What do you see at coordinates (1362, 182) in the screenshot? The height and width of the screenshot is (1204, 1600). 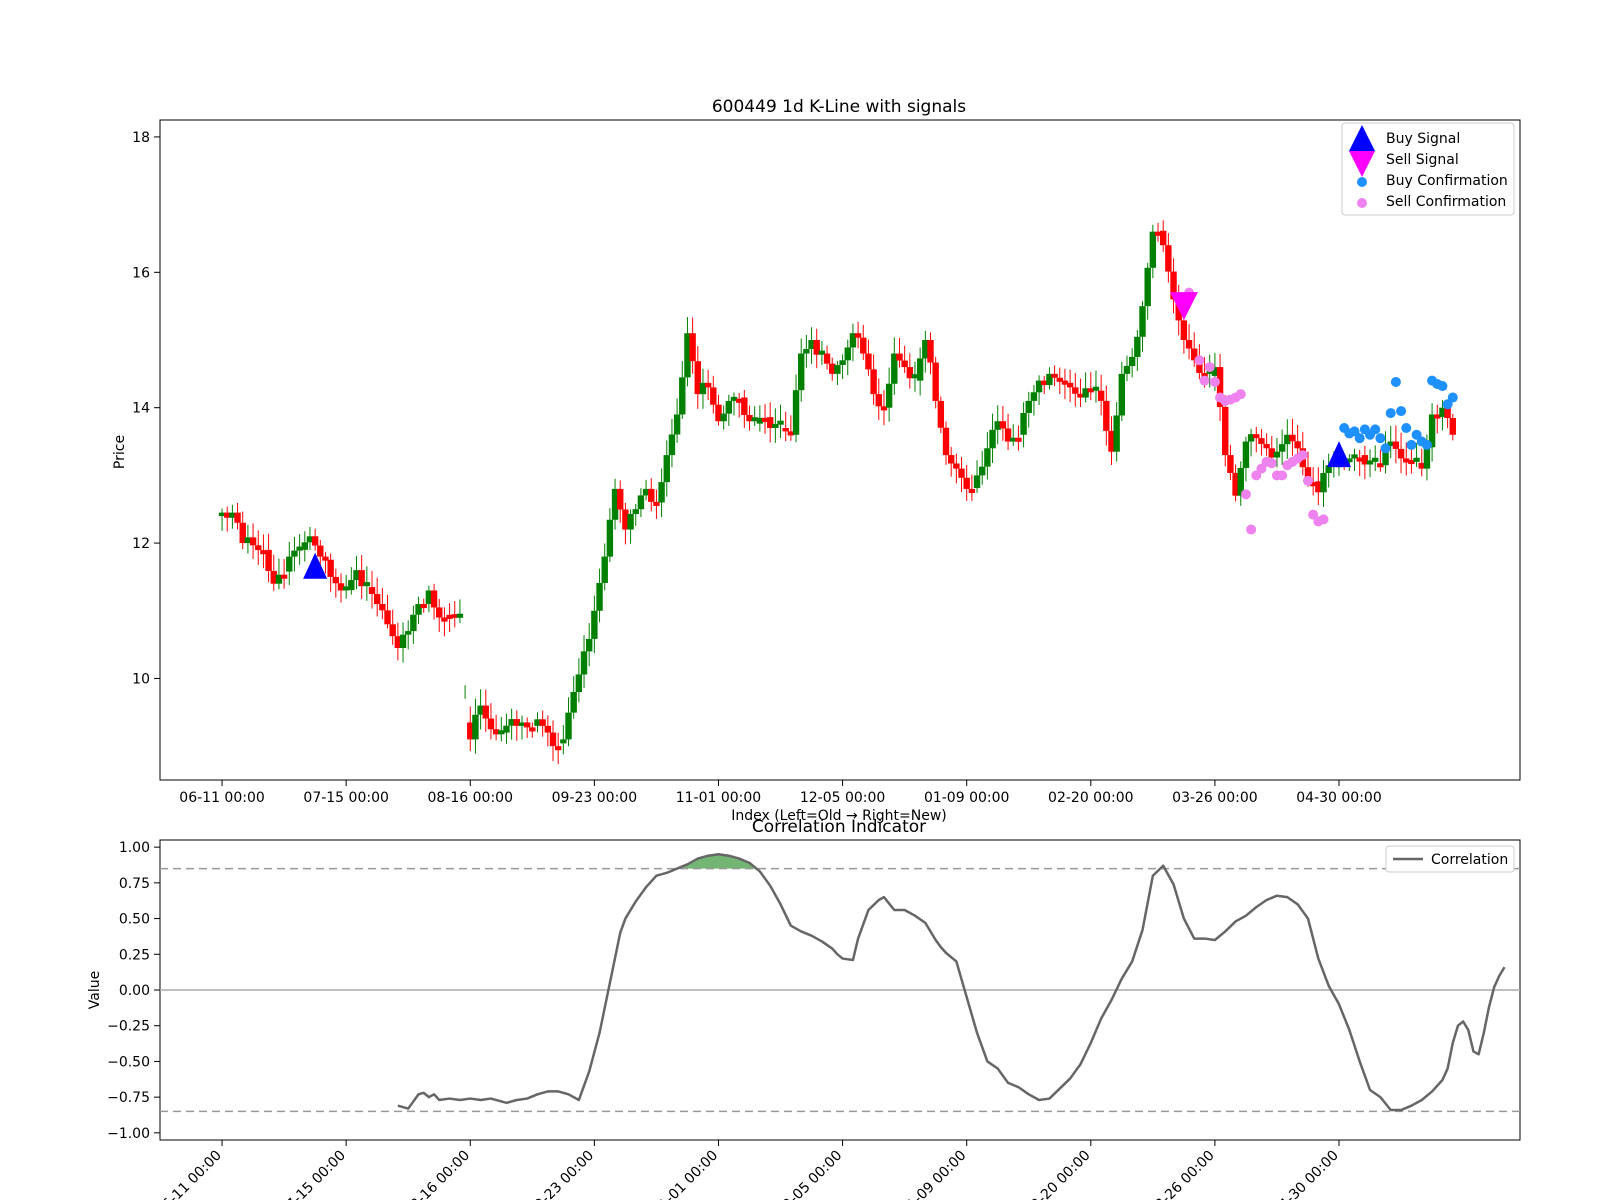 I see `legend-buy-confirmation-marker` at bounding box center [1362, 182].